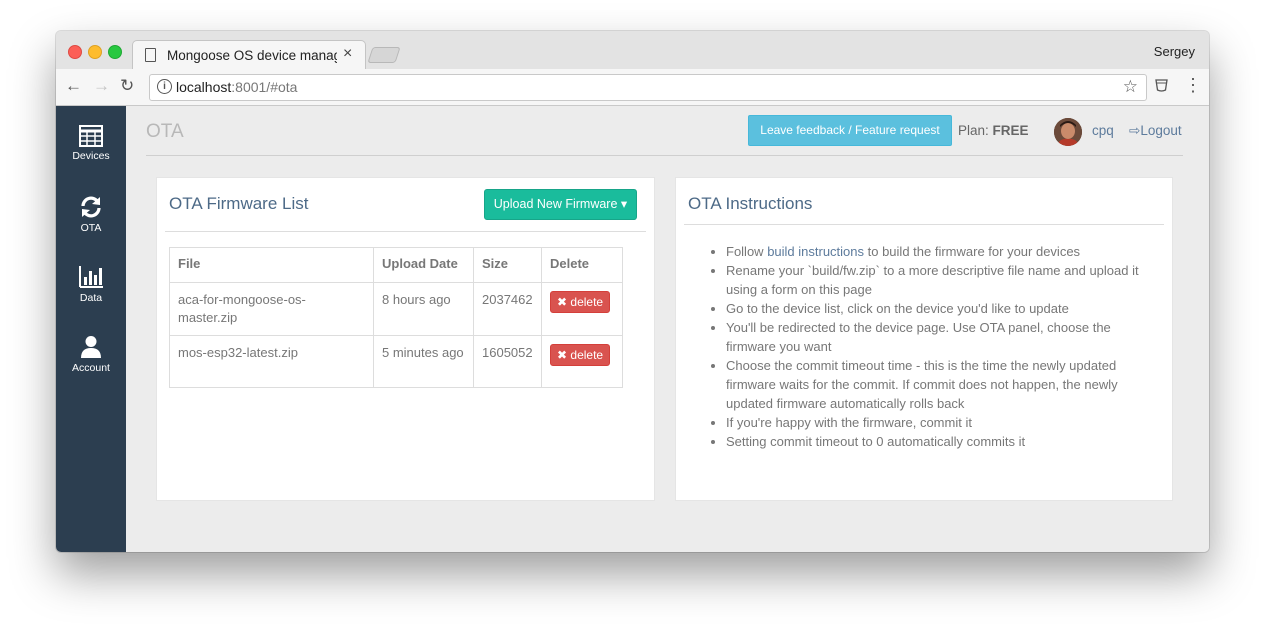 This screenshot has height=633, width=1265. Describe the element at coordinates (423, 265) in the screenshot. I see `column-header-upload-date: Upload Date` at that location.